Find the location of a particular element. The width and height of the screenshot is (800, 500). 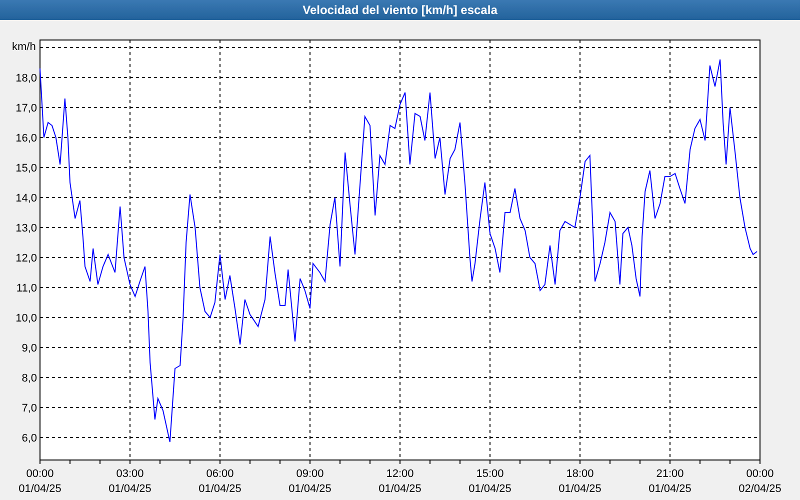

y-axis-tick-label: 6,0 is located at coordinates (29, 438).